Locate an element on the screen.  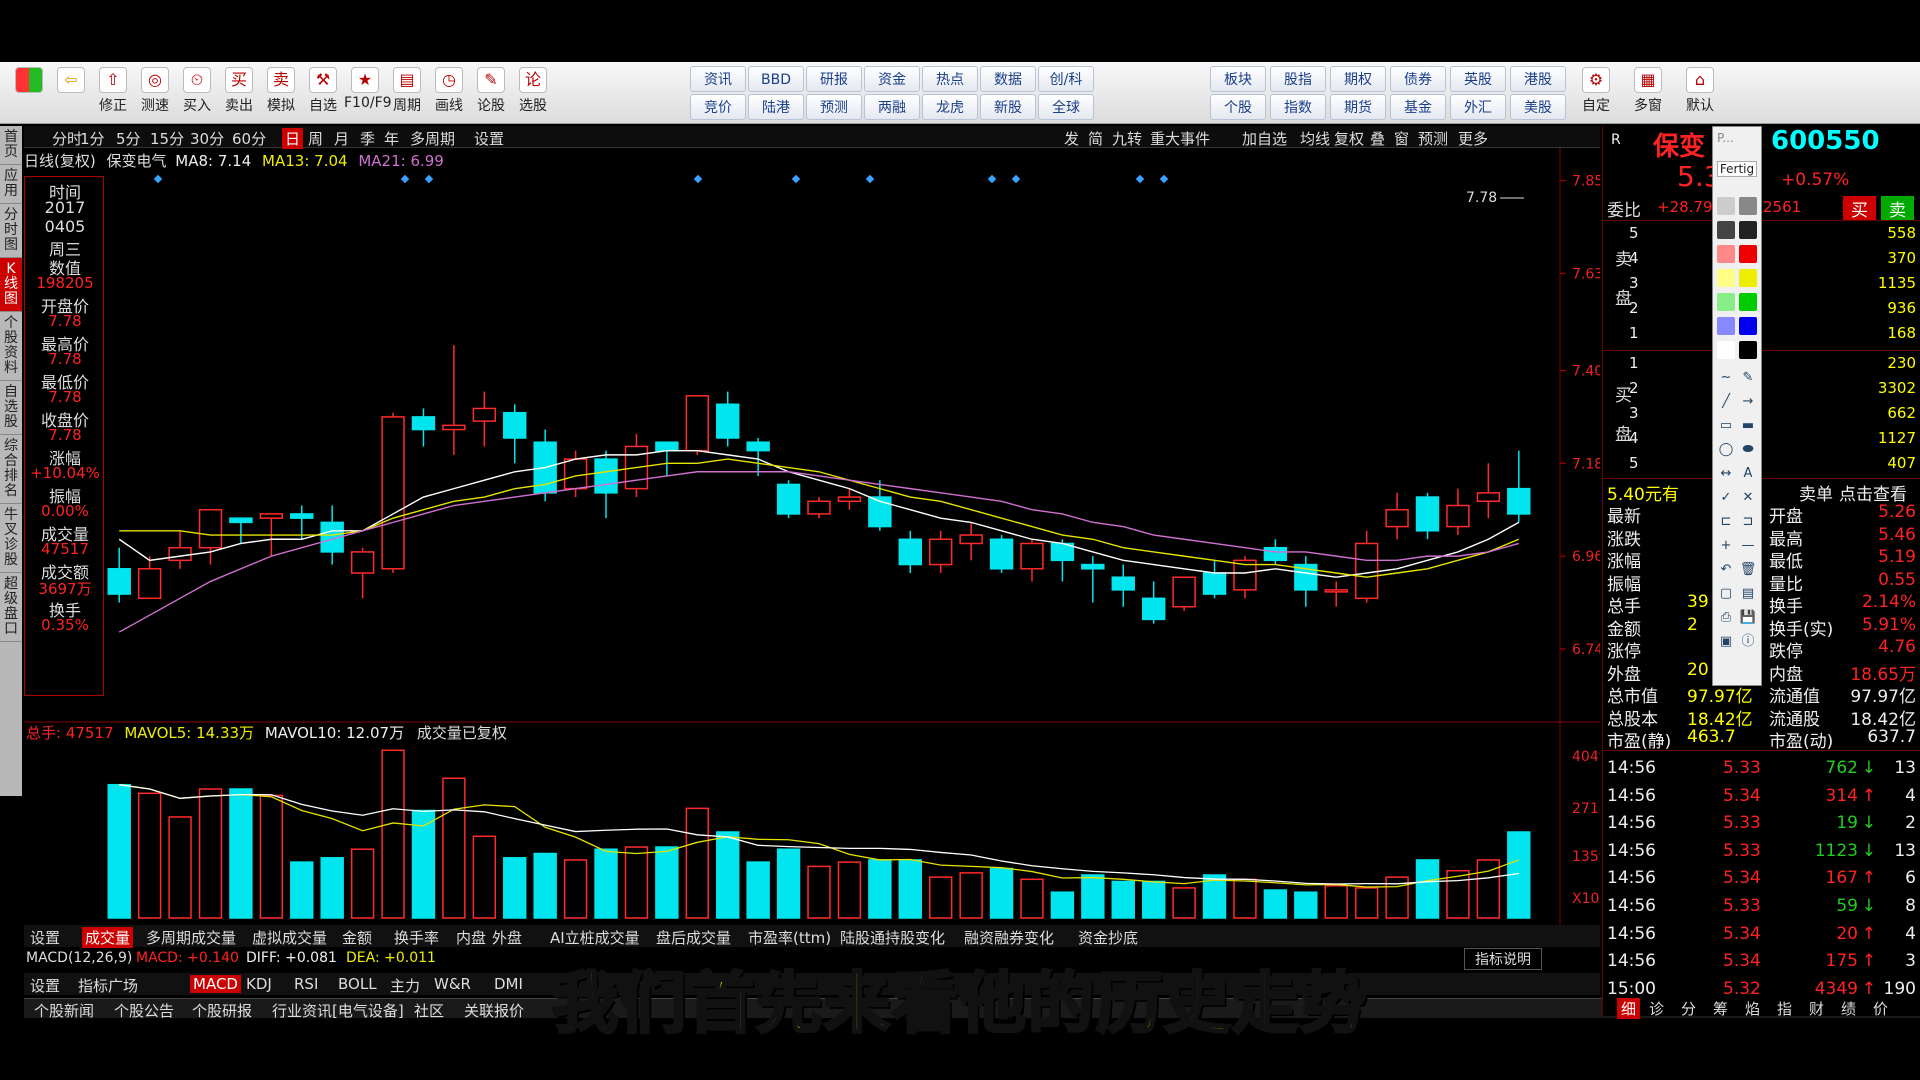
period-right-2: 九转 is located at coordinates (1127, 138).